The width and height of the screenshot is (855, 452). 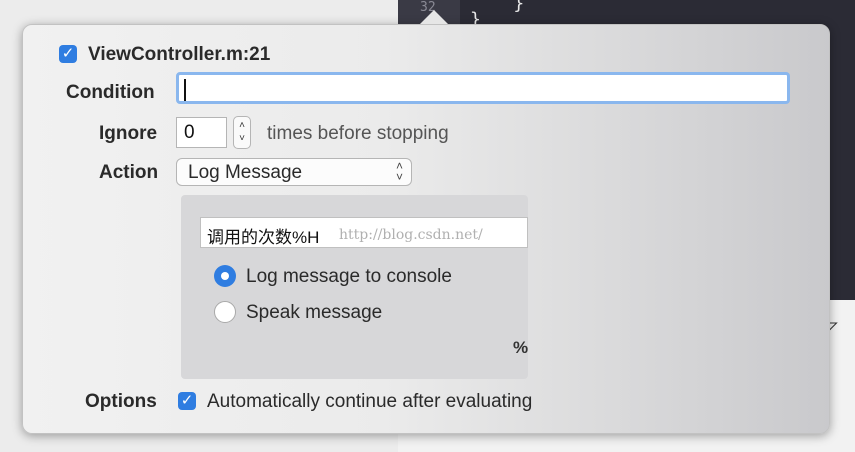 What do you see at coordinates (242, 138) in the screenshot?
I see `chevron-down-icon: ˅` at bounding box center [242, 138].